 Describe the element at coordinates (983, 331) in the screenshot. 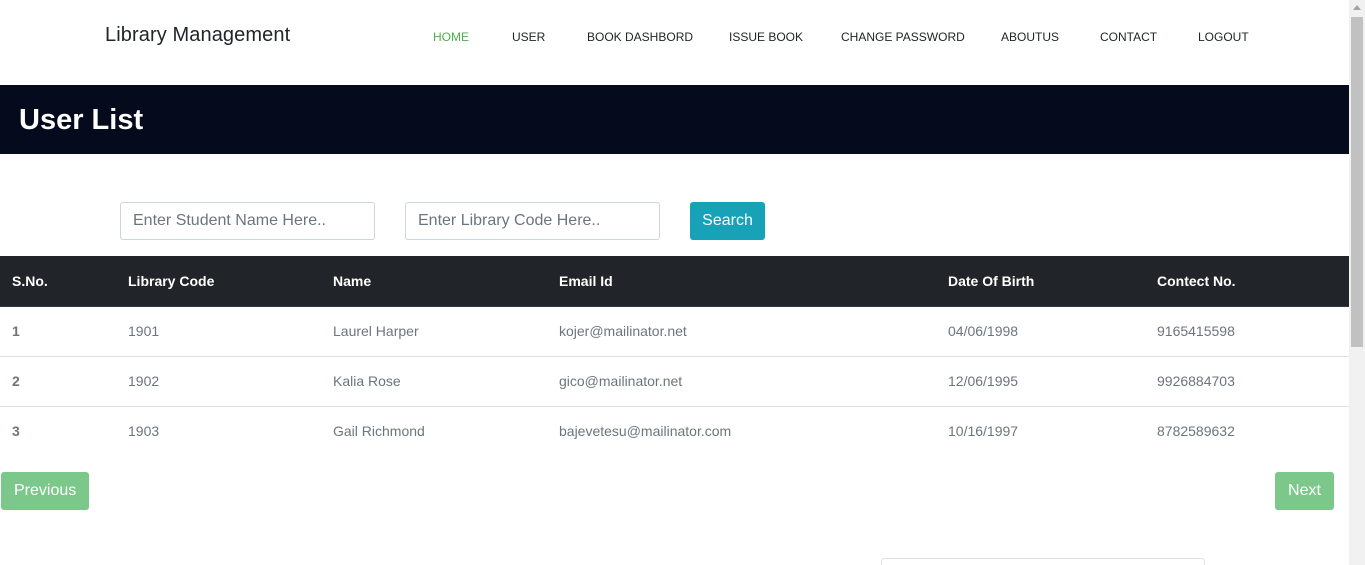

I see `cell-dob: 04/06/1998` at that location.